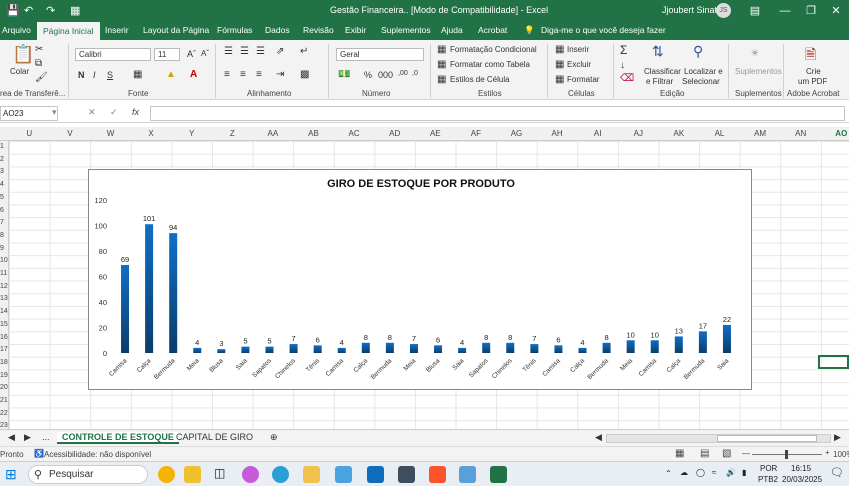 Image resolution: width=849 pixels, height=486 pixels. I want to click on language-line1: POR, so click(768, 468).